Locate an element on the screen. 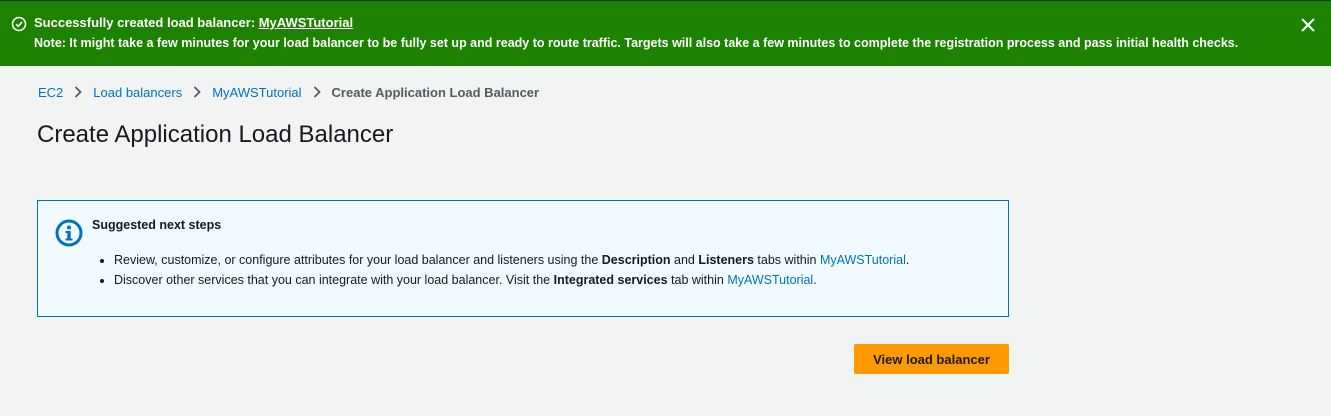 The height and width of the screenshot is (416, 1331). step2-integrated-services: Integrated services is located at coordinates (610, 280).